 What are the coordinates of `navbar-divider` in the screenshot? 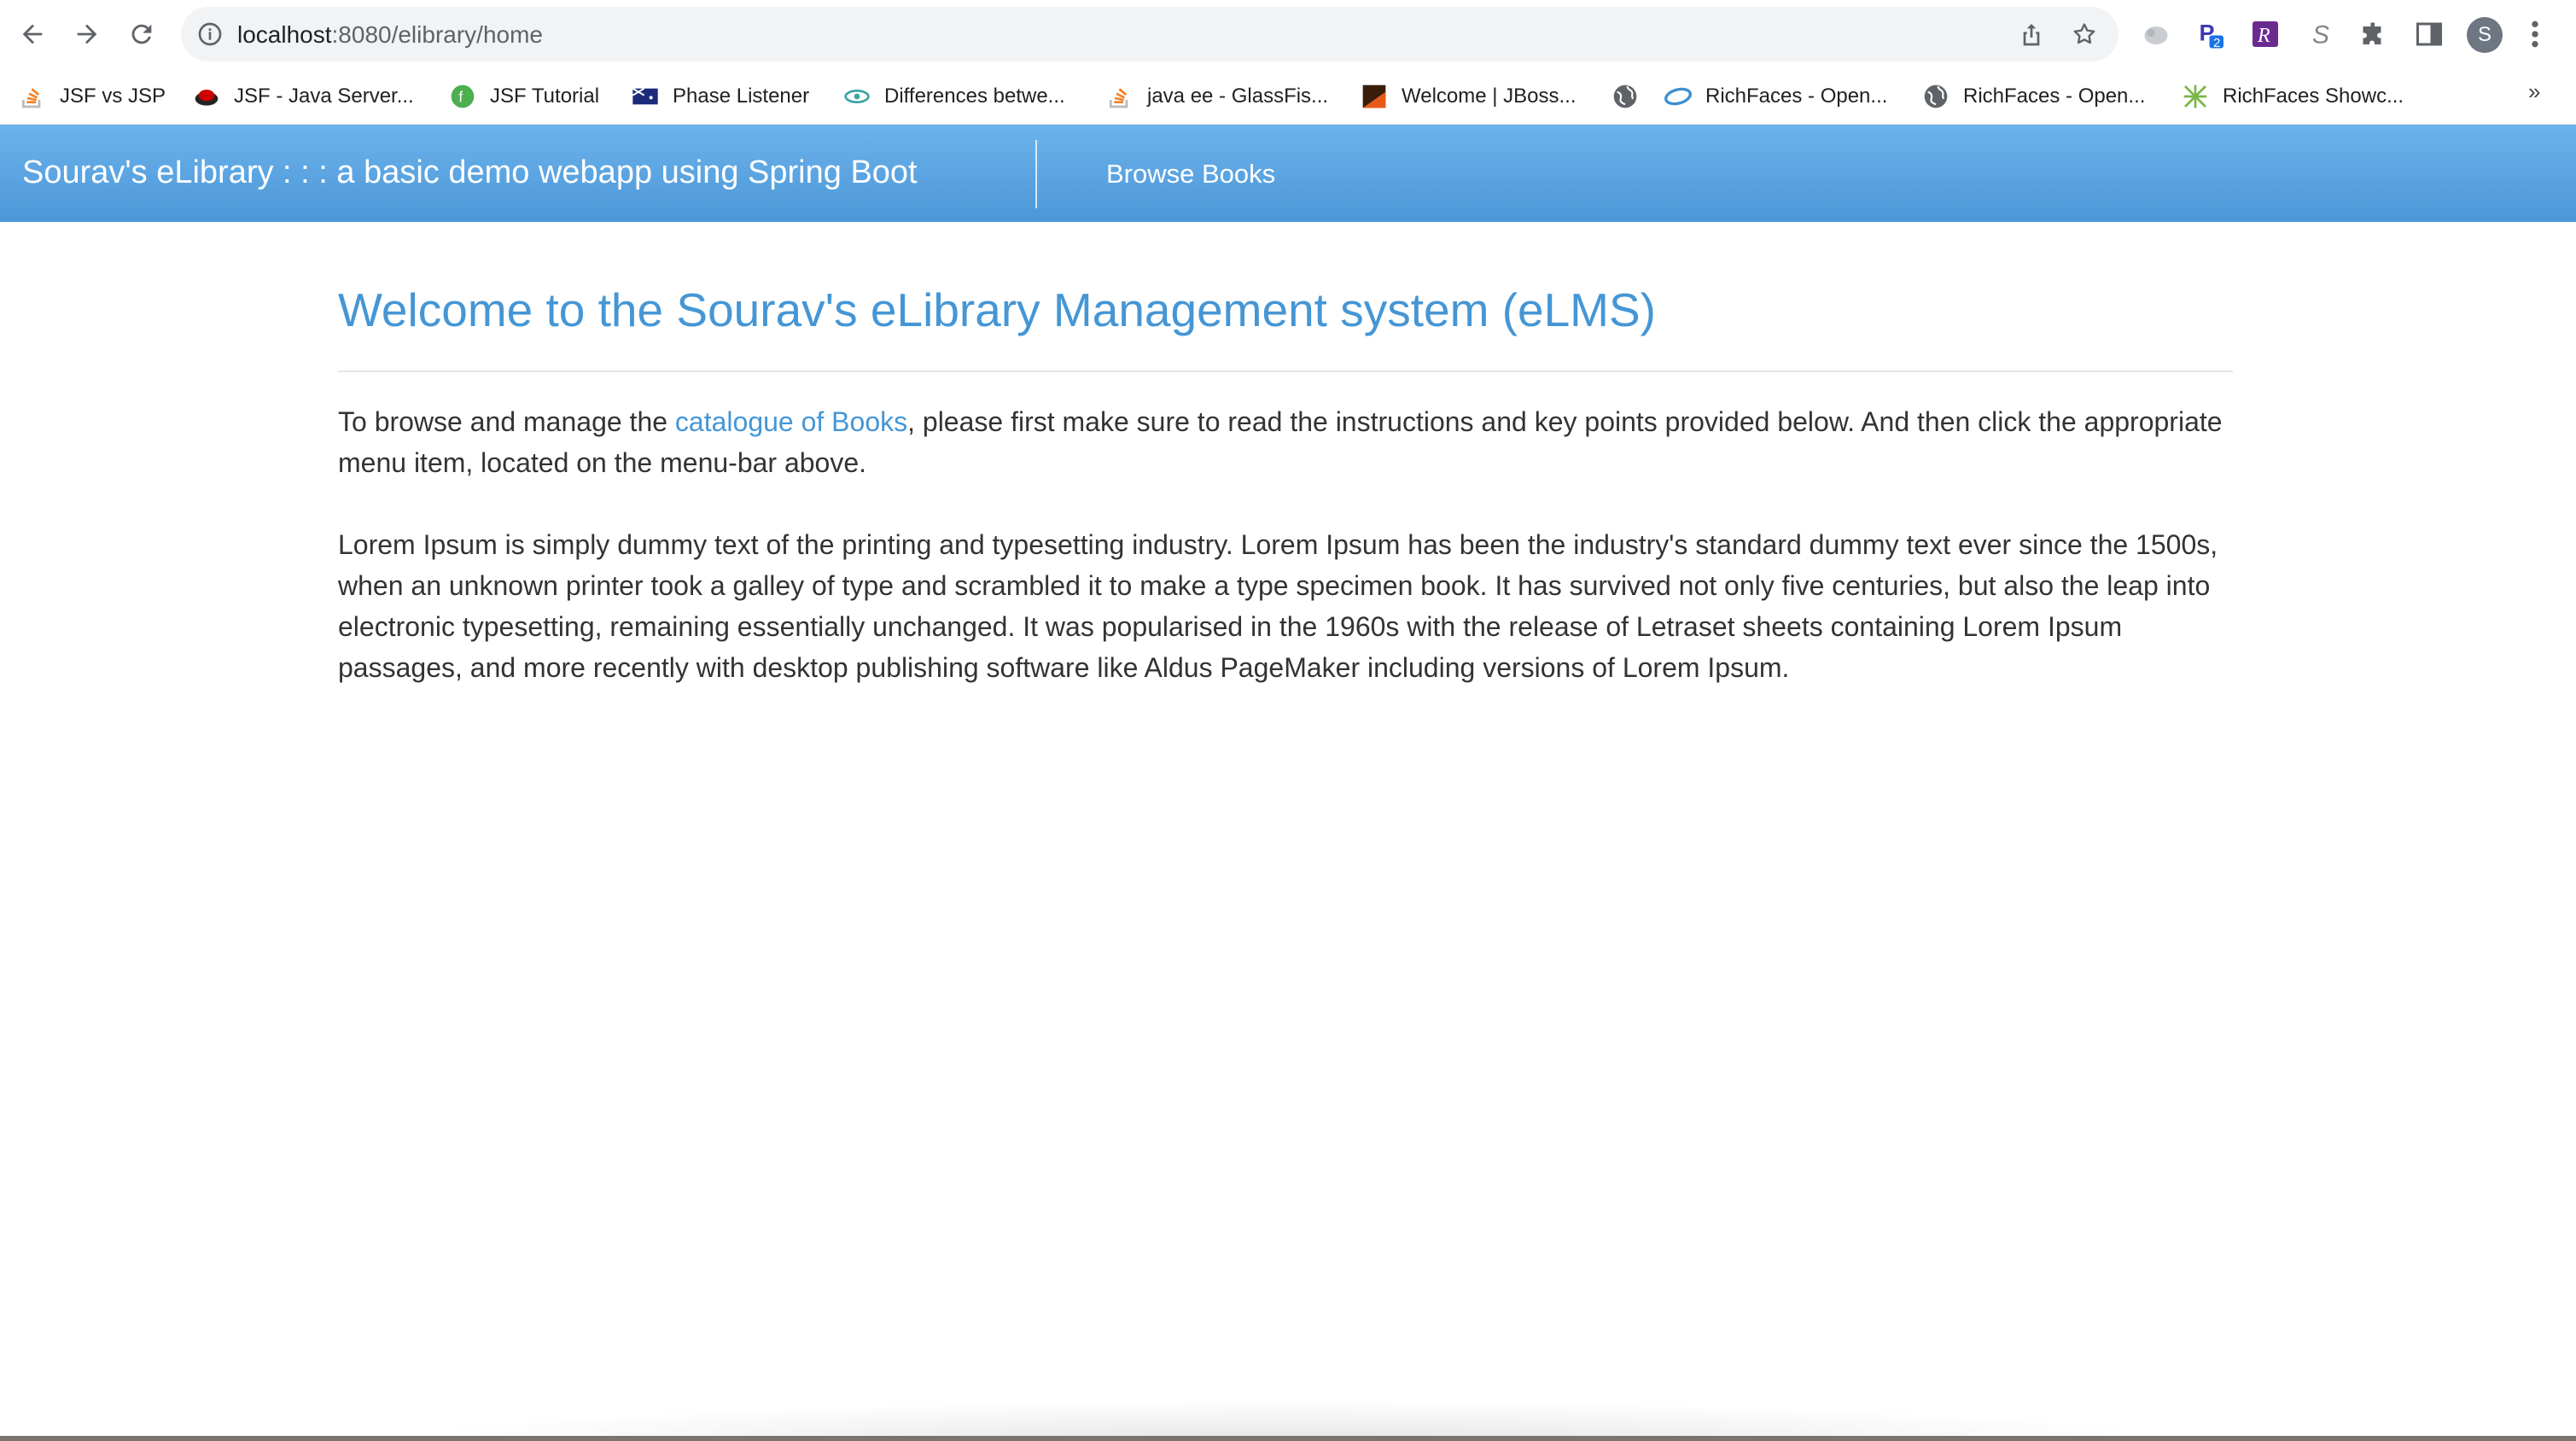 It's located at (1036, 174).